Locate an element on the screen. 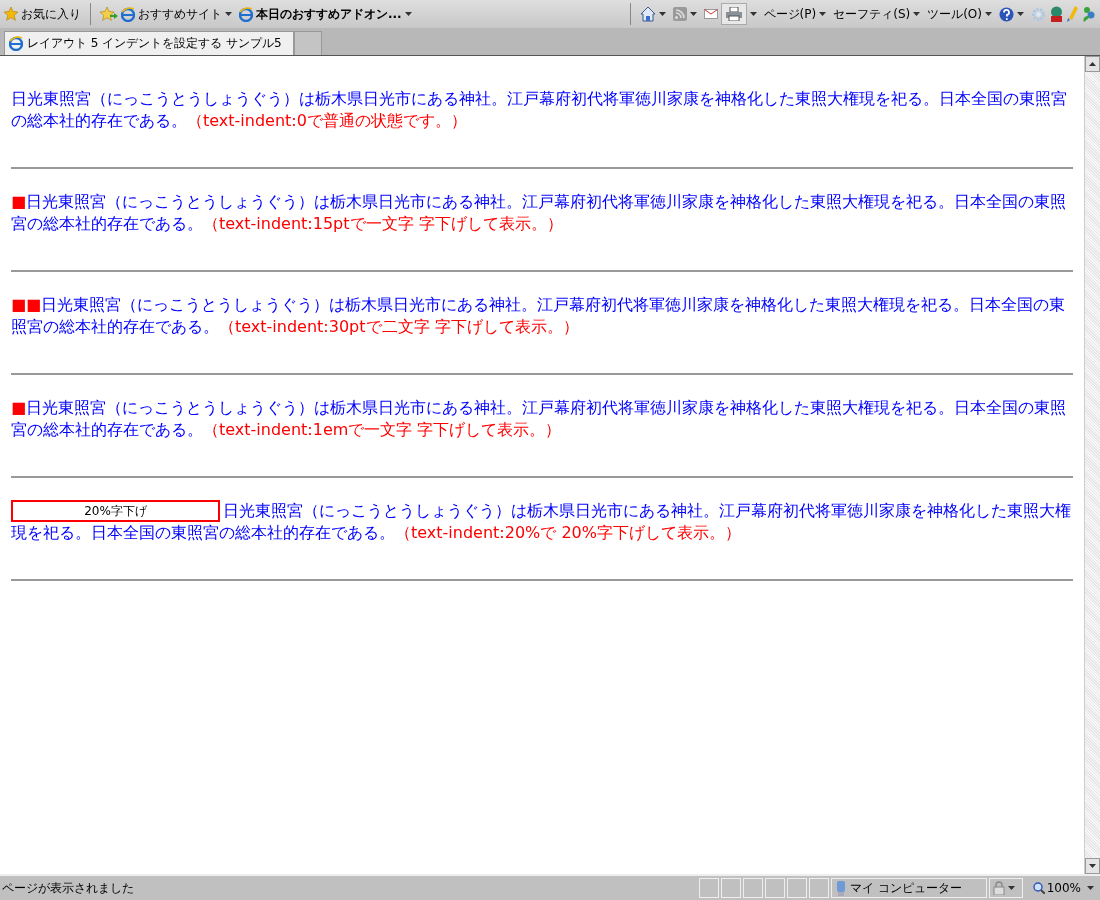  print-button is located at coordinates (733, 14).